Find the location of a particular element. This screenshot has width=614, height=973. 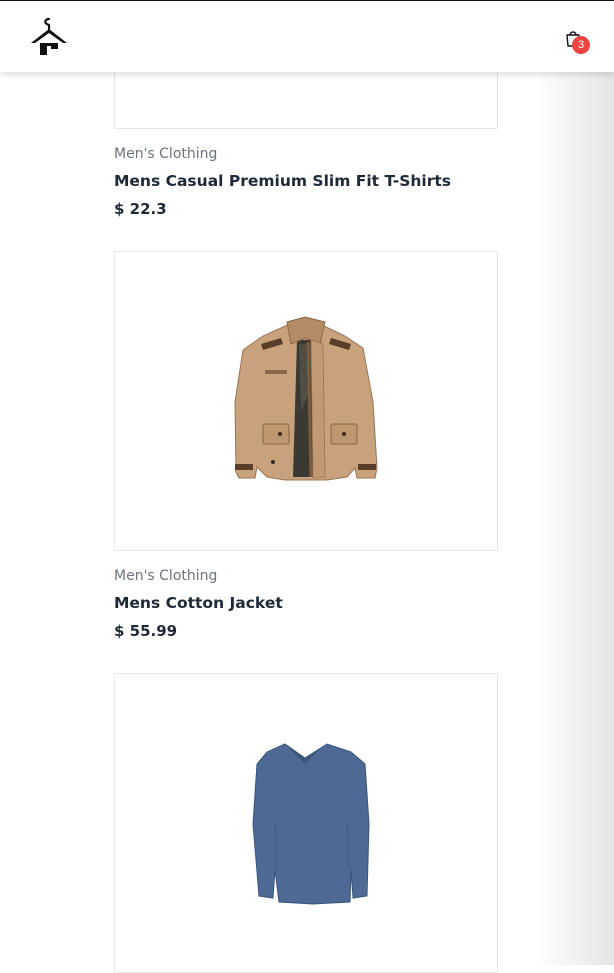

product-title: Mens Cotton Jacket is located at coordinates (198, 603).